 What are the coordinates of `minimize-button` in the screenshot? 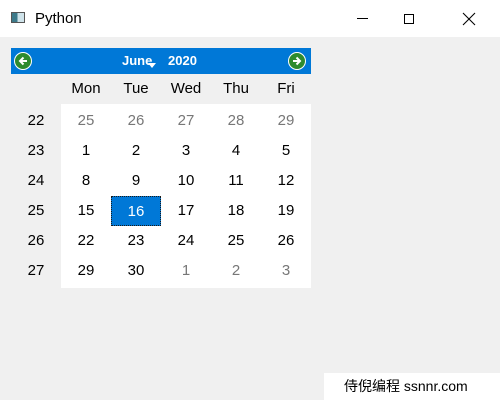 It's located at (362, 18).